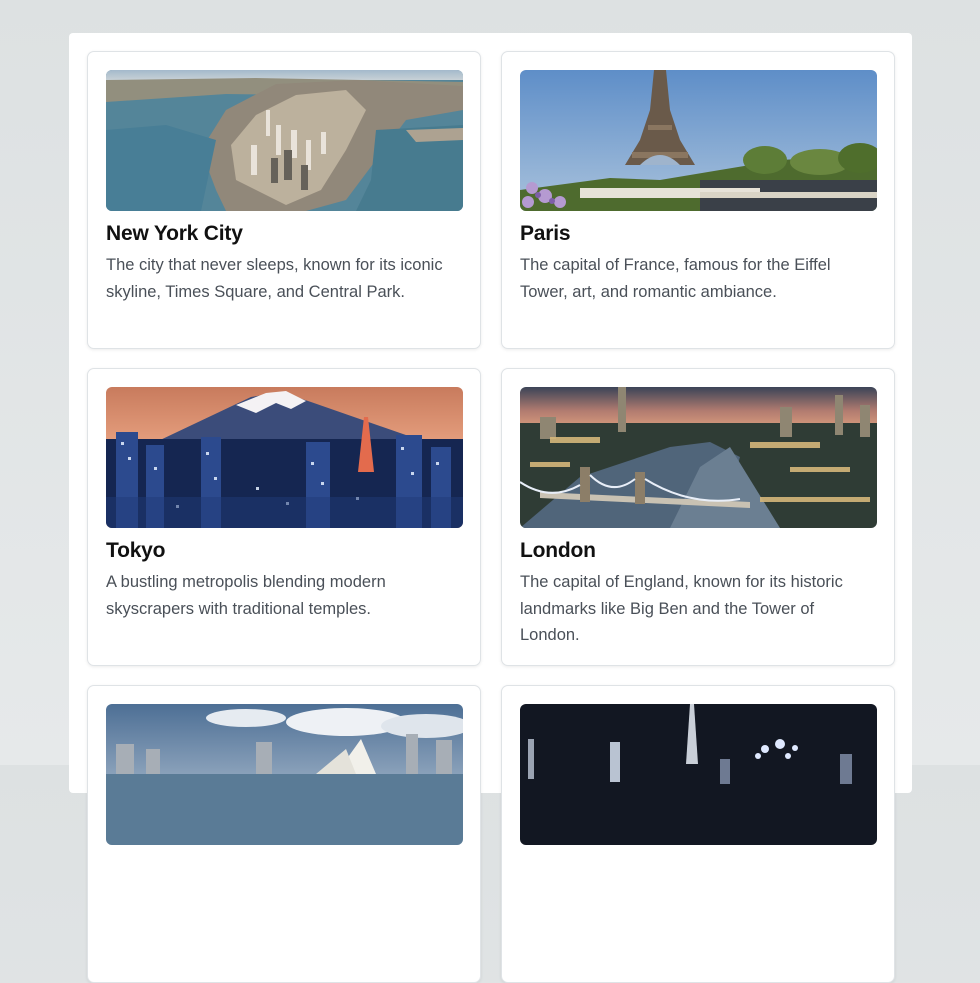  I want to click on city-title: New York City, so click(174, 233).